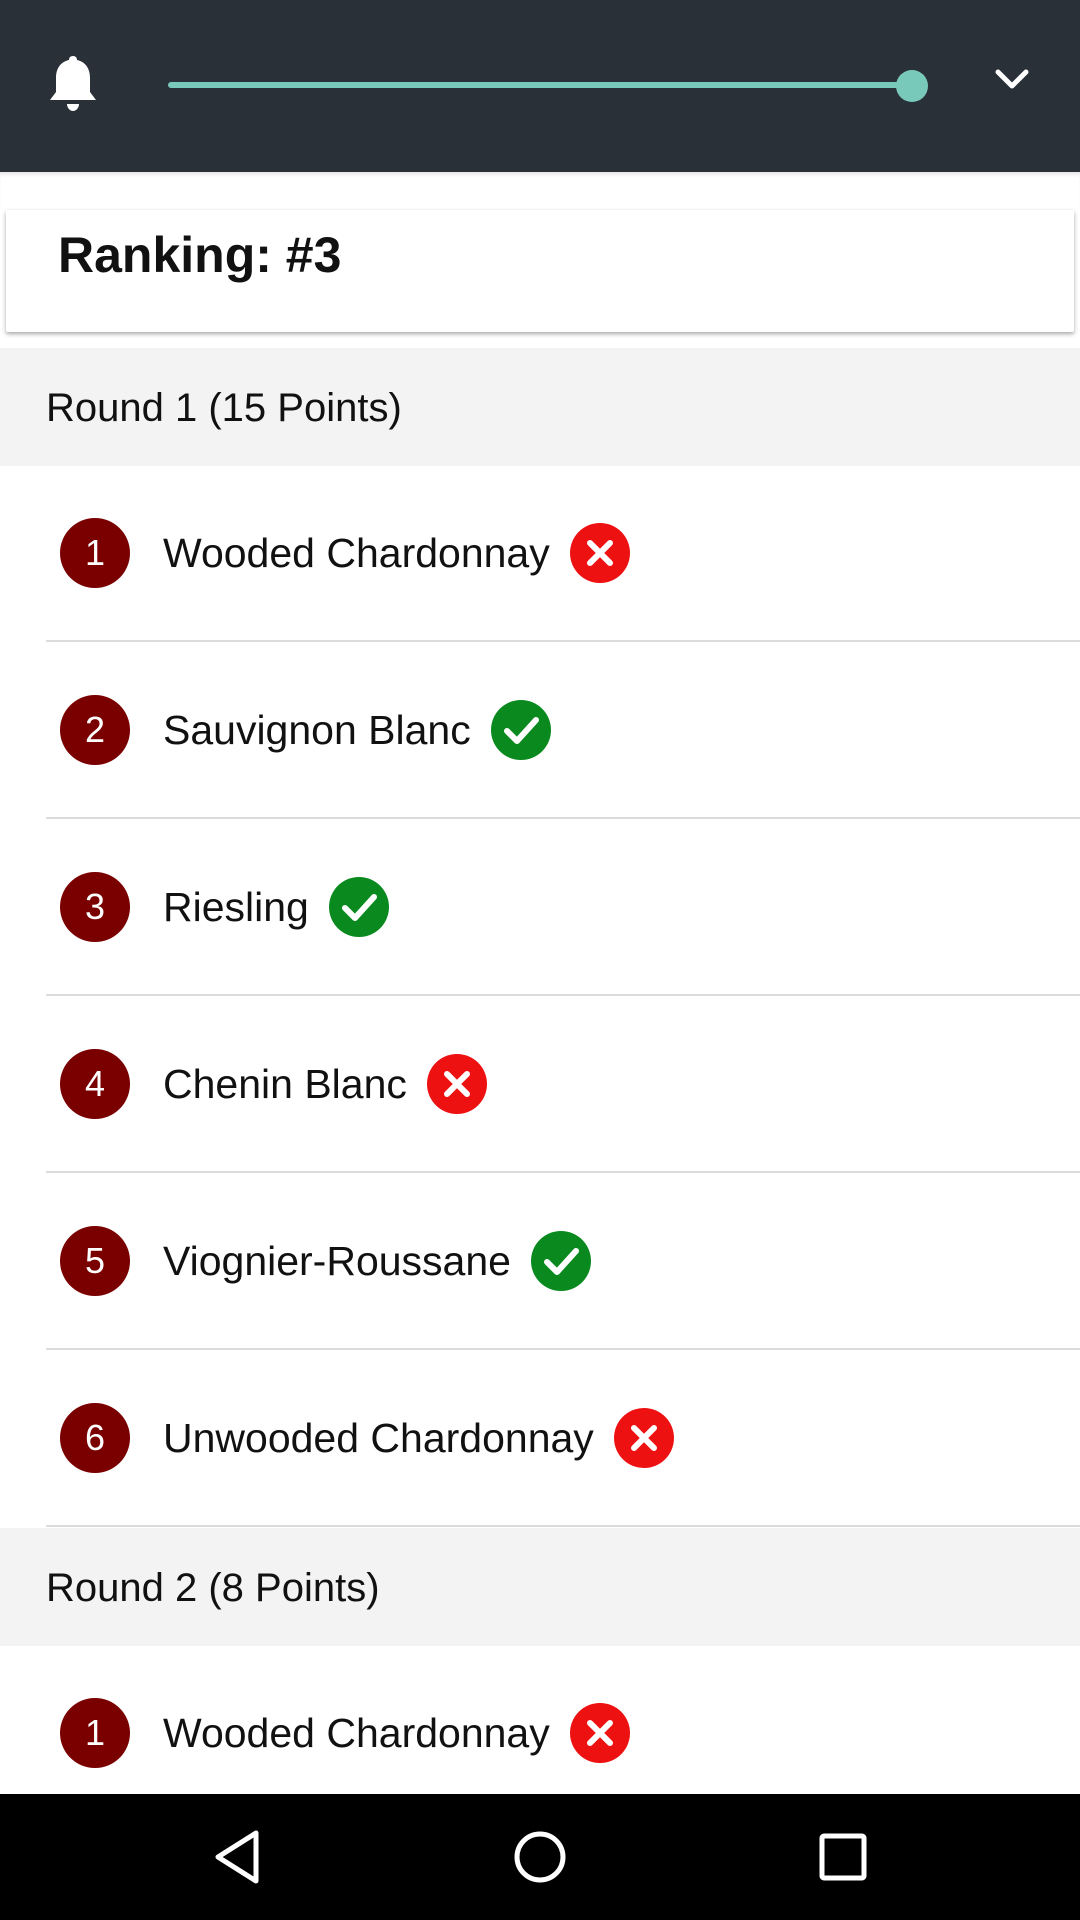 This screenshot has height=1920, width=1080. Describe the element at coordinates (1012, 79) in the screenshot. I see `chevron-down-icon` at that location.